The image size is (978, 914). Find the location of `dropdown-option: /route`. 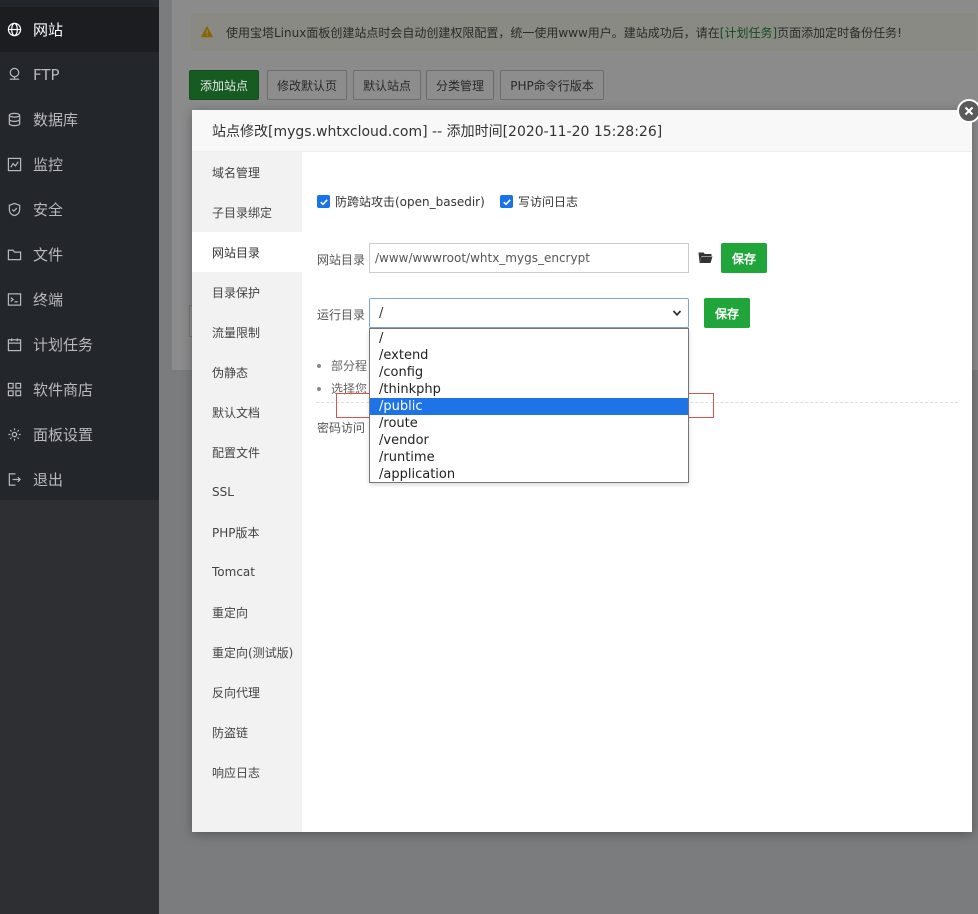

dropdown-option: /route is located at coordinates (529, 423).